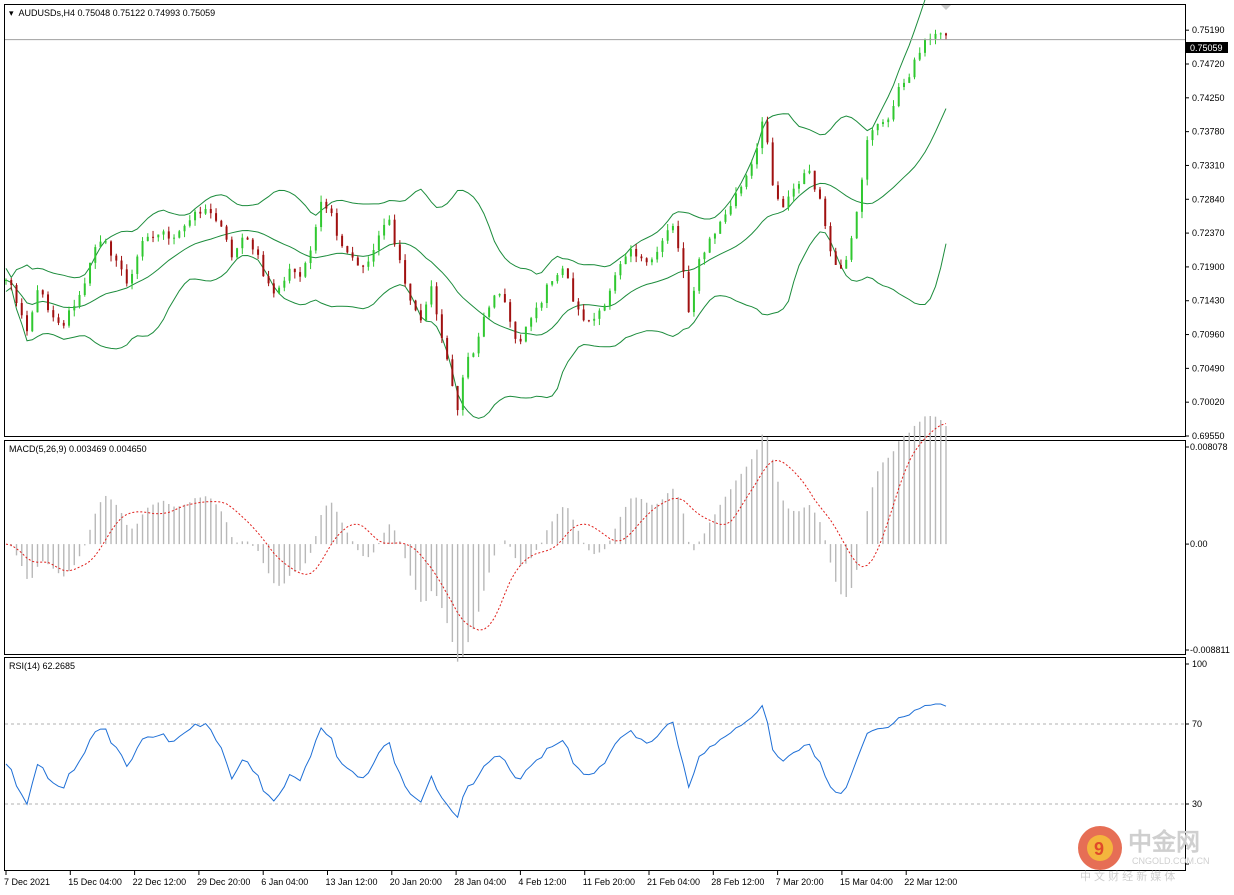  Describe the element at coordinates (1208, 30) in the screenshot. I see `price-tick-label: 0.75190` at that location.